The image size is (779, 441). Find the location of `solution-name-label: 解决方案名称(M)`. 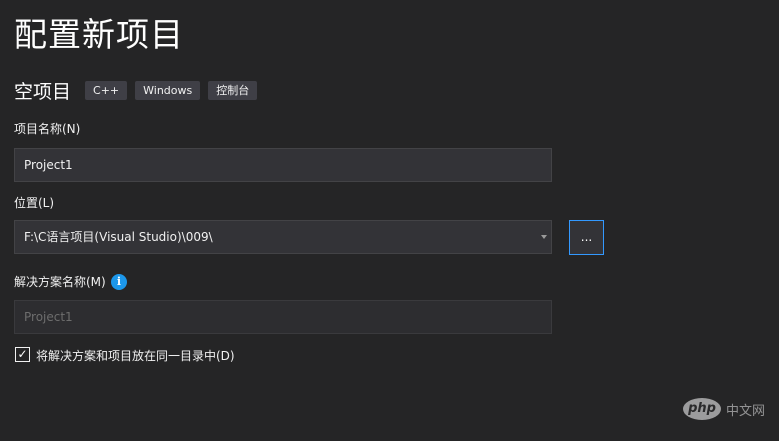

solution-name-label: 解决方案名称(M) is located at coordinates (60, 282).